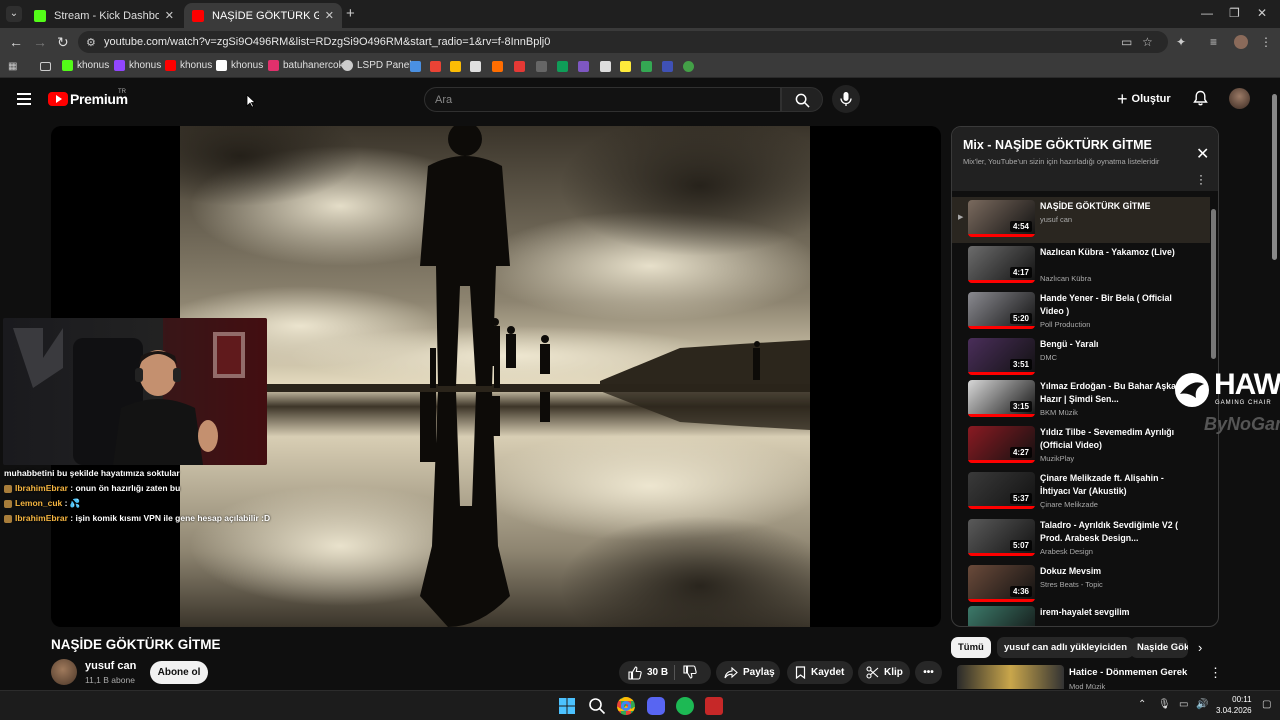  I want to click on apps-icon: ▦, so click(13, 66).